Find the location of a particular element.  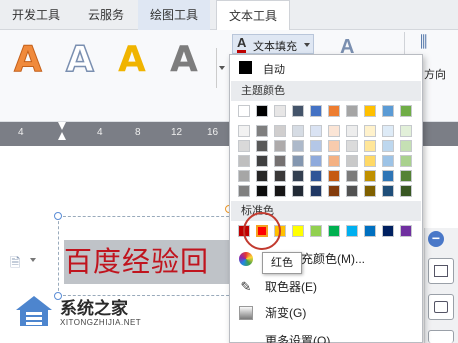

resize-handle is located at coordinates (58, 216).